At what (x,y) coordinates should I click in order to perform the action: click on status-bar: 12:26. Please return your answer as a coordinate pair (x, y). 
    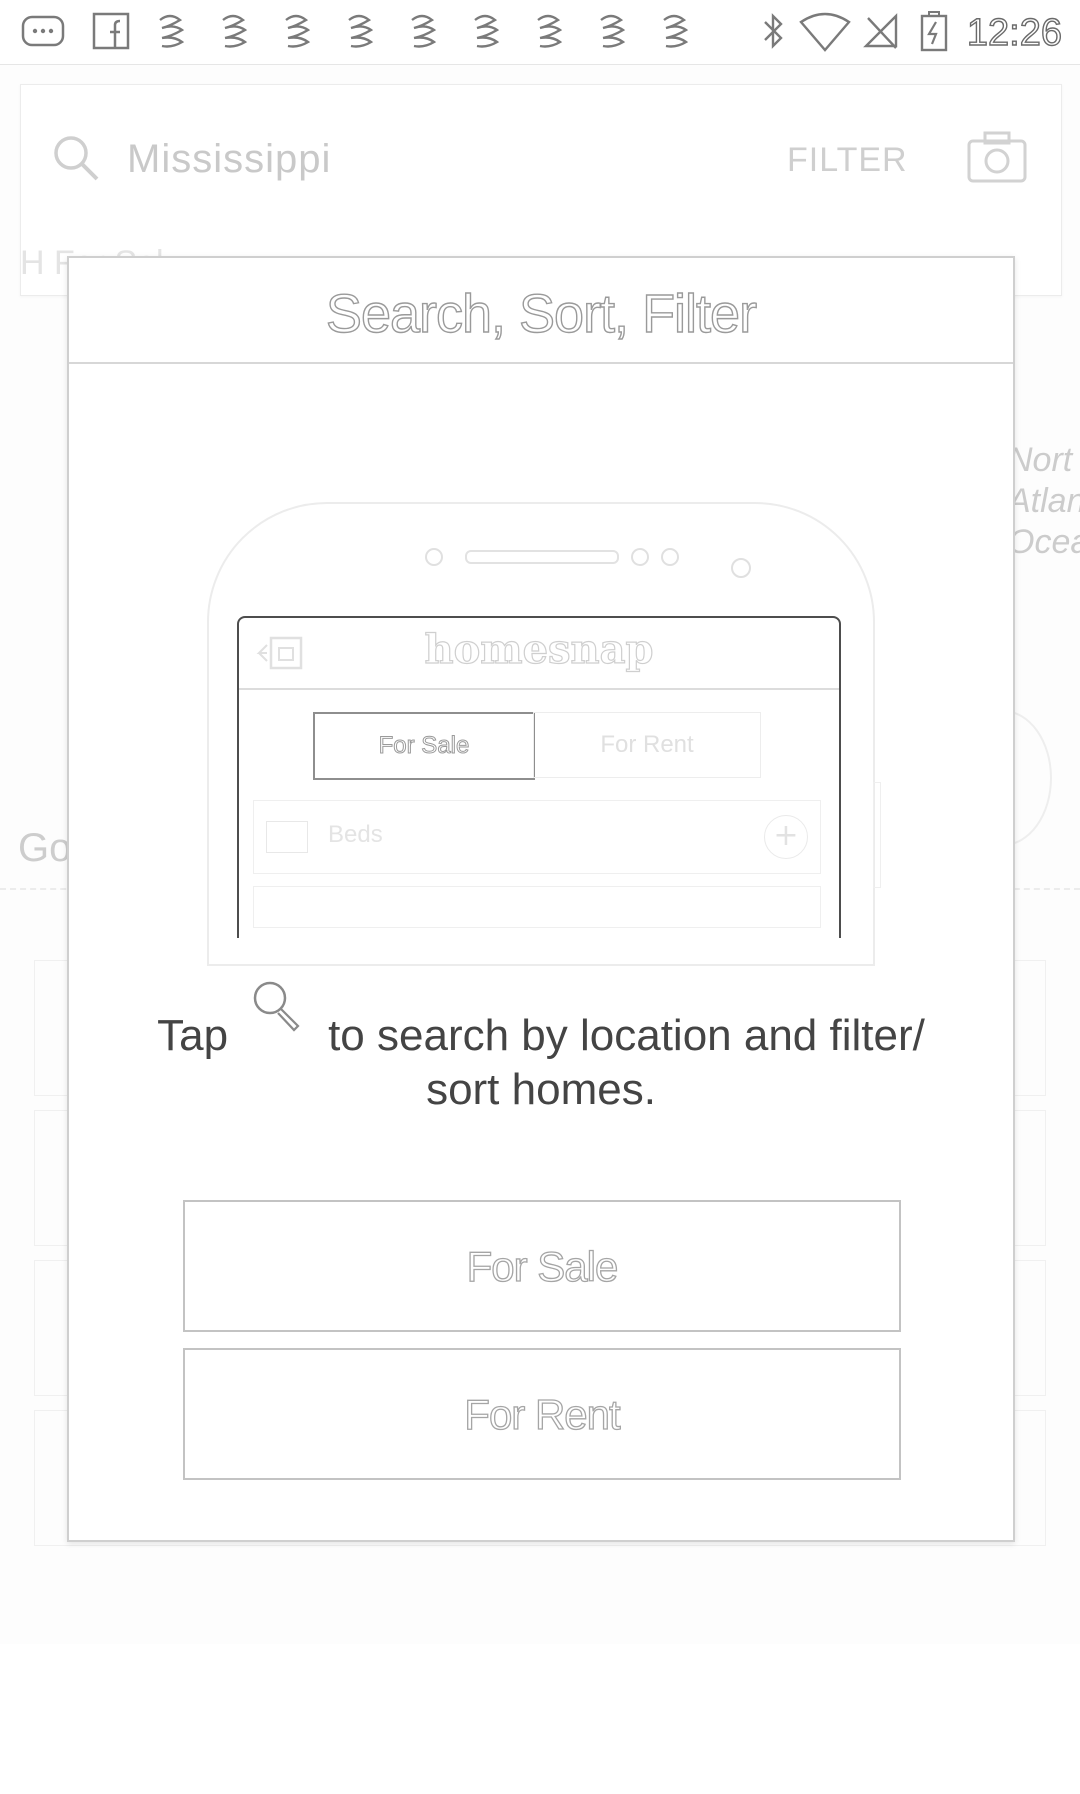
    Looking at the image, I should click on (540, 32).